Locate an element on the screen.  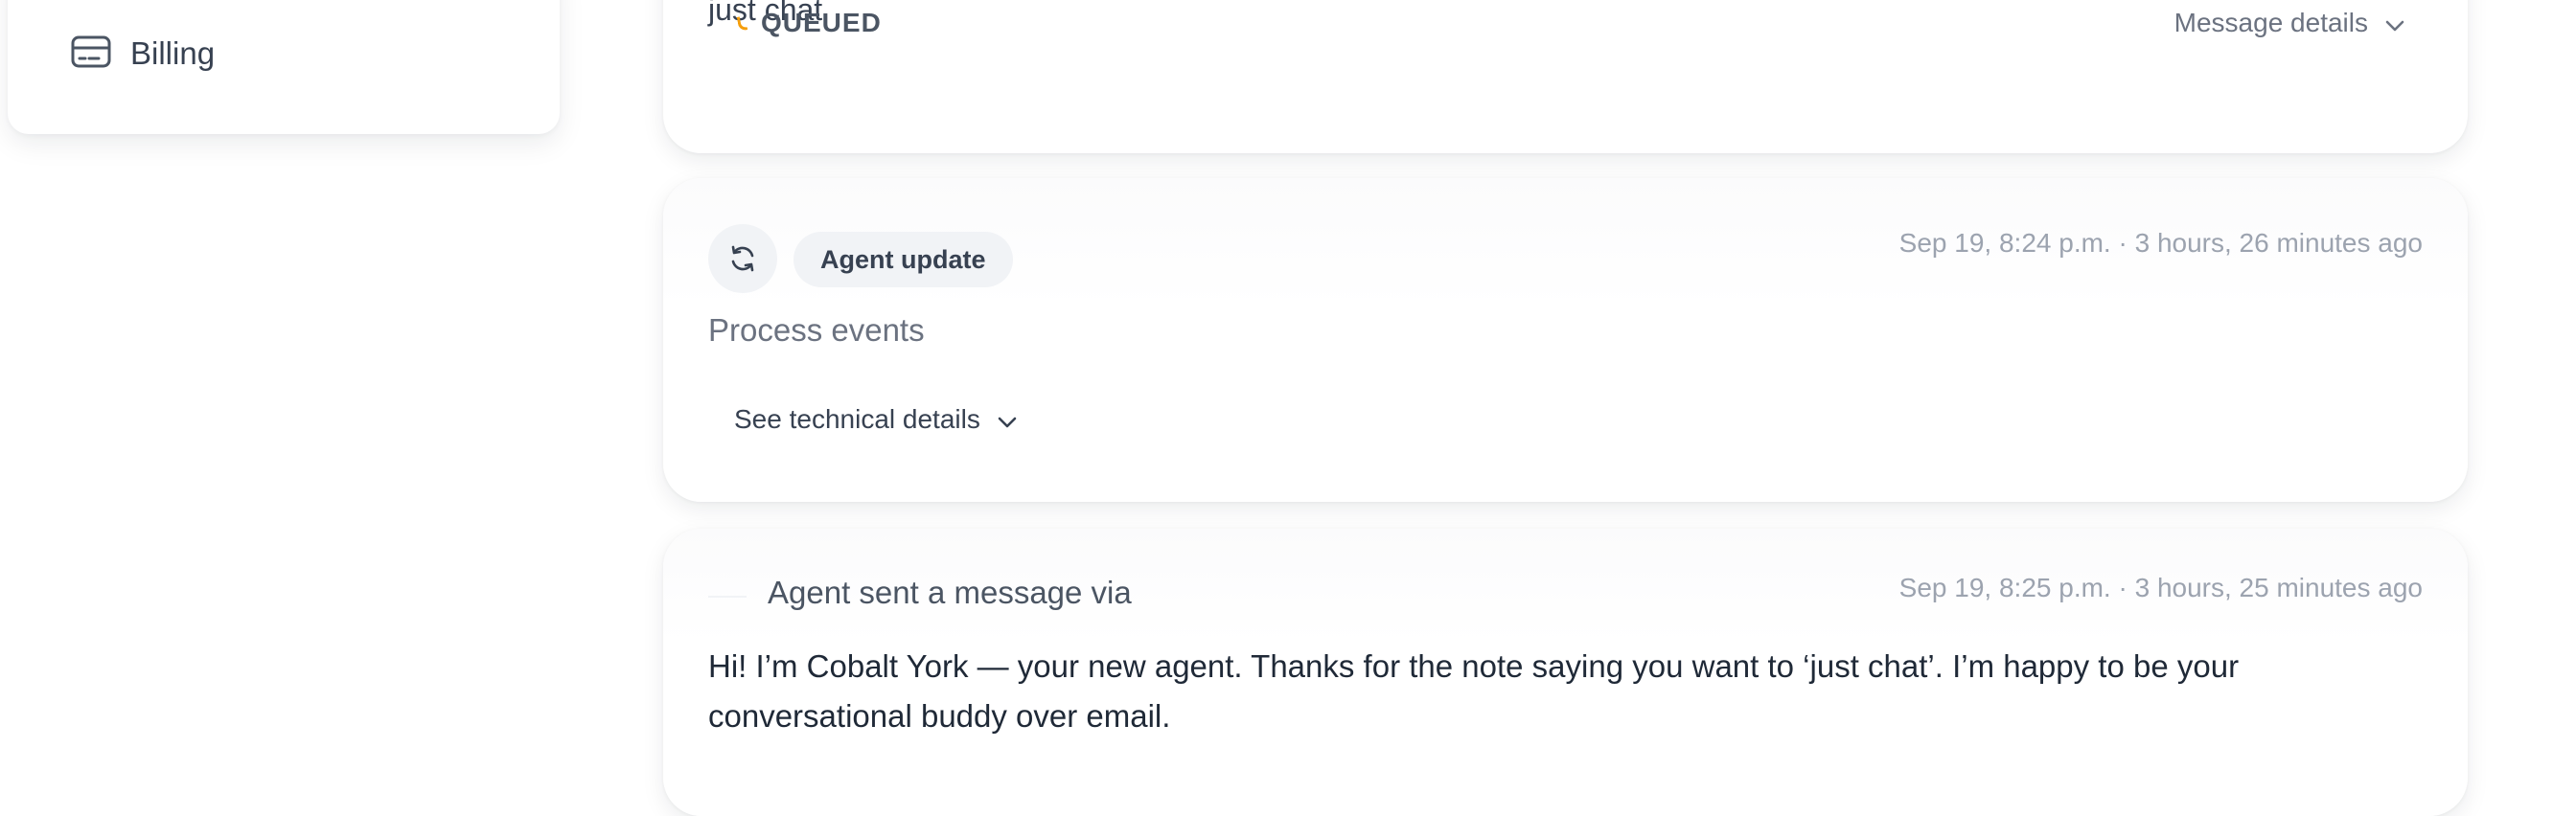
message-card: just chat QUEUED Message details is located at coordinates (1565, 76).